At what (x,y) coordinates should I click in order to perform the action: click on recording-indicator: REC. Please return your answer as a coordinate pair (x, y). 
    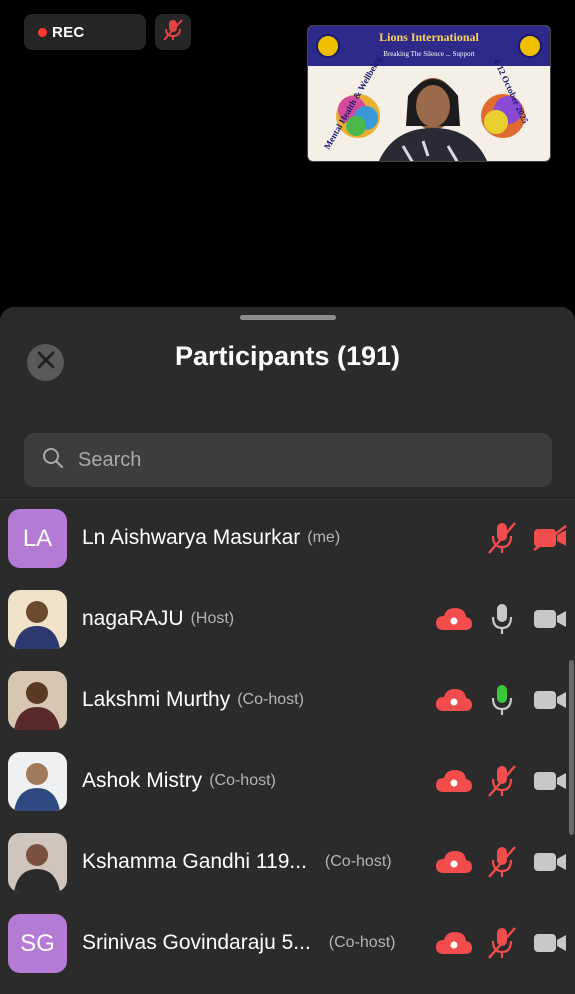
    Looking at the image, I should click on (85, 32).